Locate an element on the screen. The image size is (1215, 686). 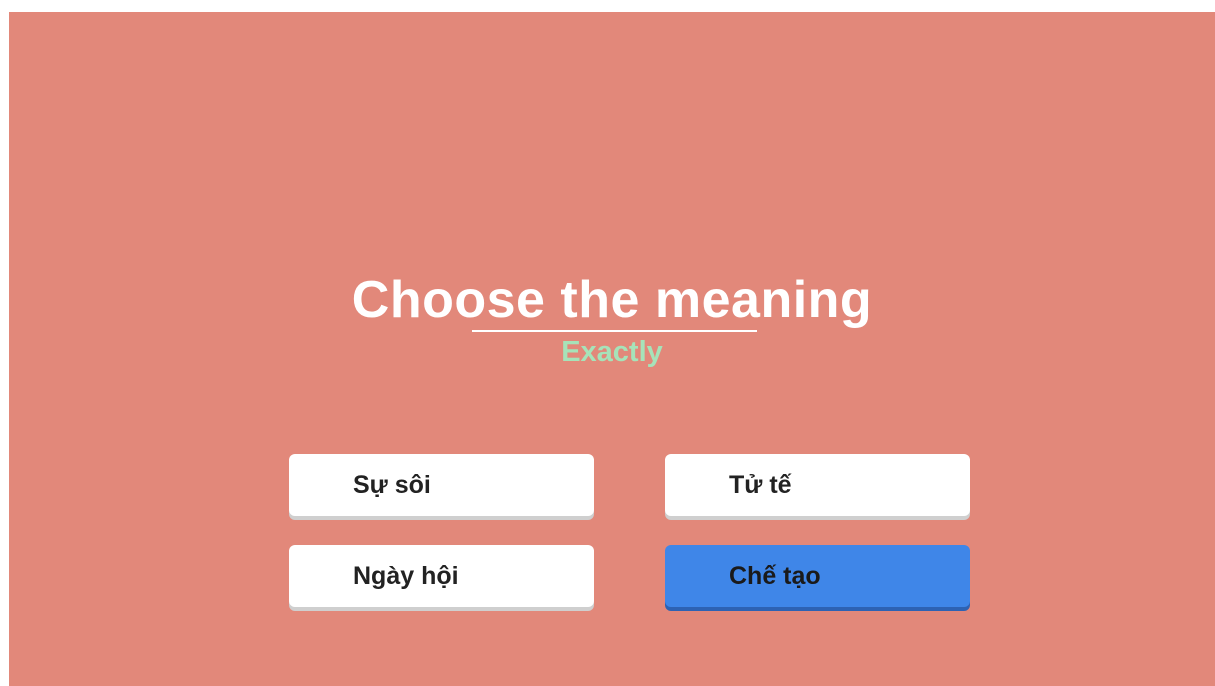
answer-option-label: Chế tạo is located at coordinates (775, 575).